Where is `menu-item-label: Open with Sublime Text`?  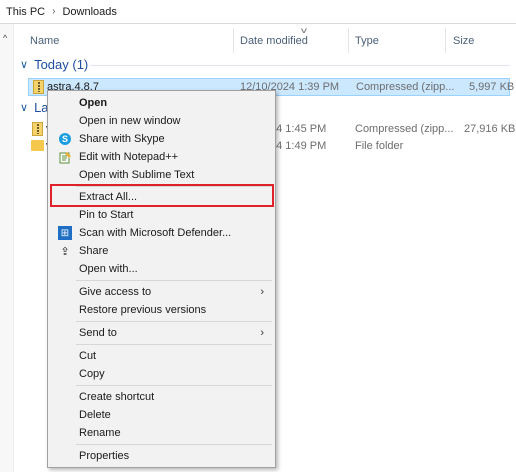
menu-item-label: Open with Sublime Text is located at coordinates (137, 175).